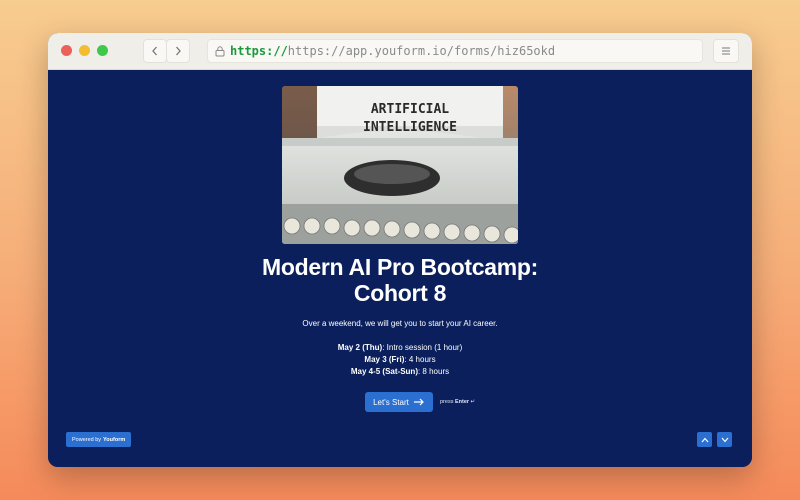  I want to click on forward-button, so click(178, 51).